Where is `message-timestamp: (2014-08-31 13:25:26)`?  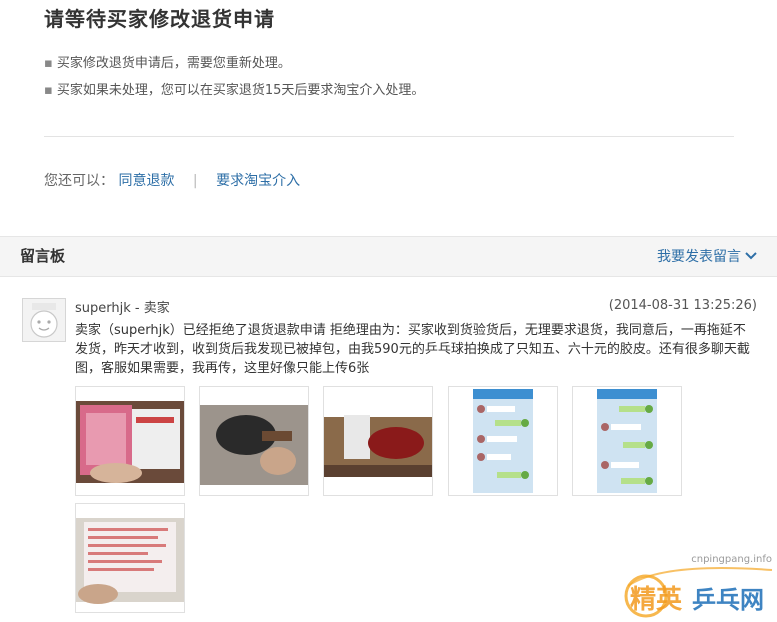
message-timestamp: (2014-08-31 13:25:26) is located at coordinates (682, 305).